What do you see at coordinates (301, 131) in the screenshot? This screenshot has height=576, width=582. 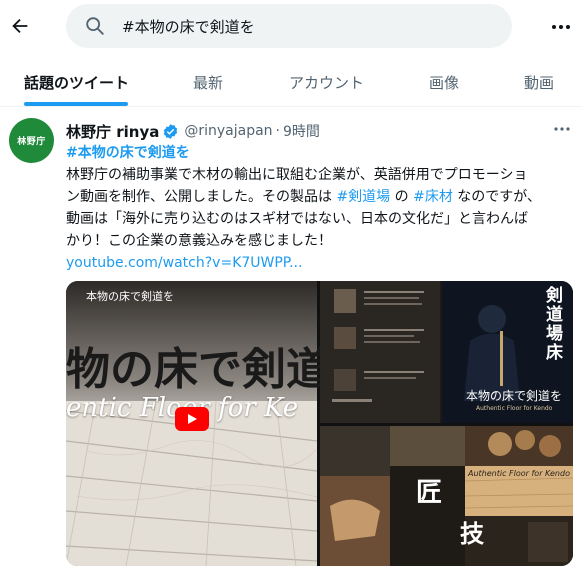 I see `timestamp: 9時間` at bounding box center [301, 131].